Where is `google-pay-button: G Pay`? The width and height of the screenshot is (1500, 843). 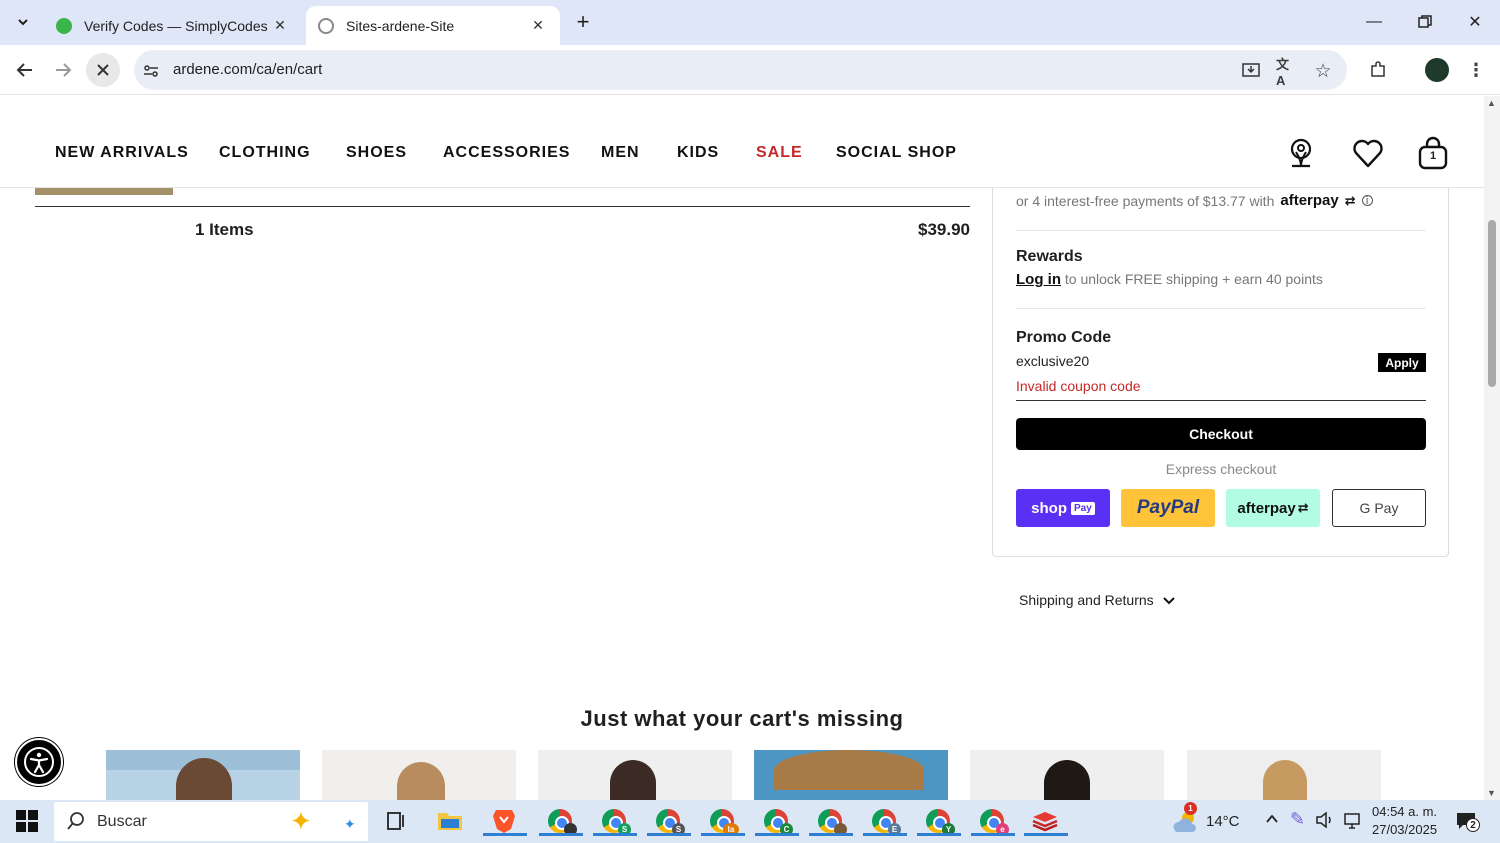
google-pay-button: G Pay is located at coordinates (1379, 508).